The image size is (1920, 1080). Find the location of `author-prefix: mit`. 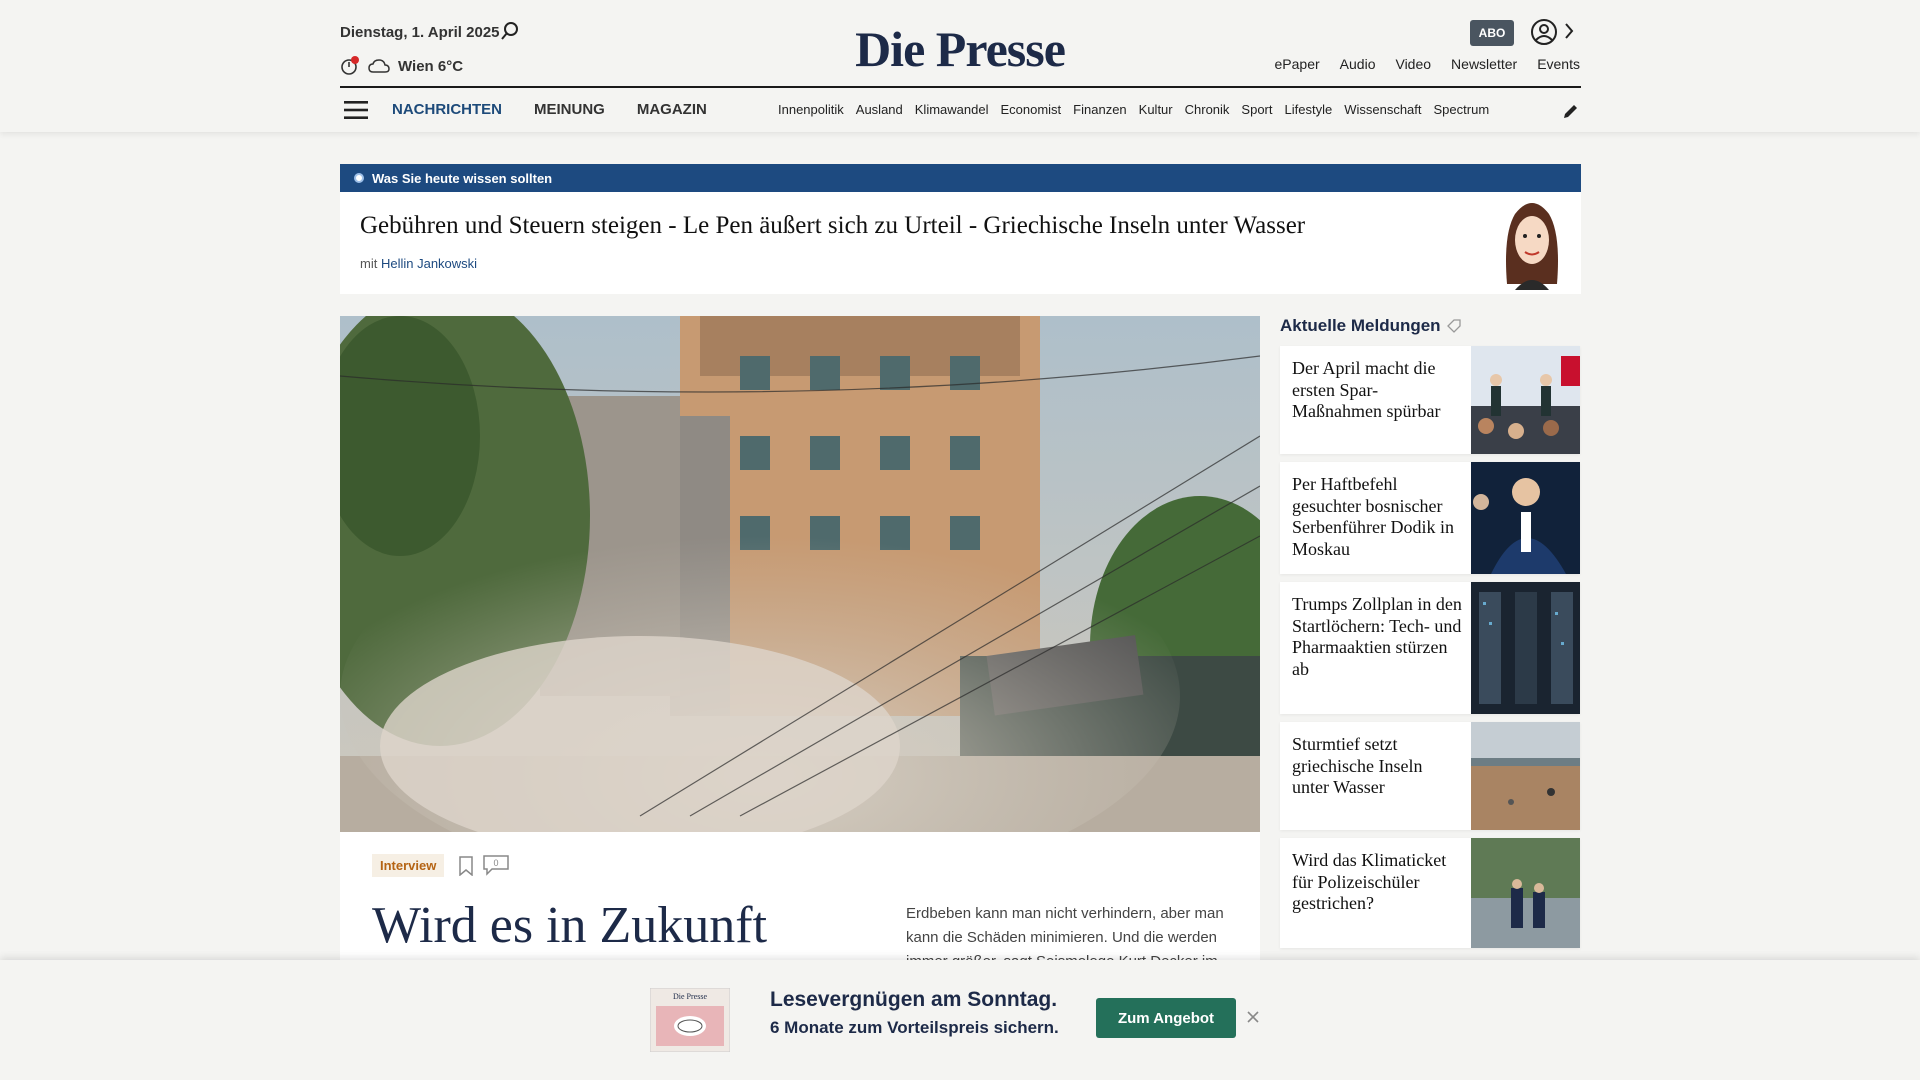

author-prefix: mit is located at coordinates (369, 263).